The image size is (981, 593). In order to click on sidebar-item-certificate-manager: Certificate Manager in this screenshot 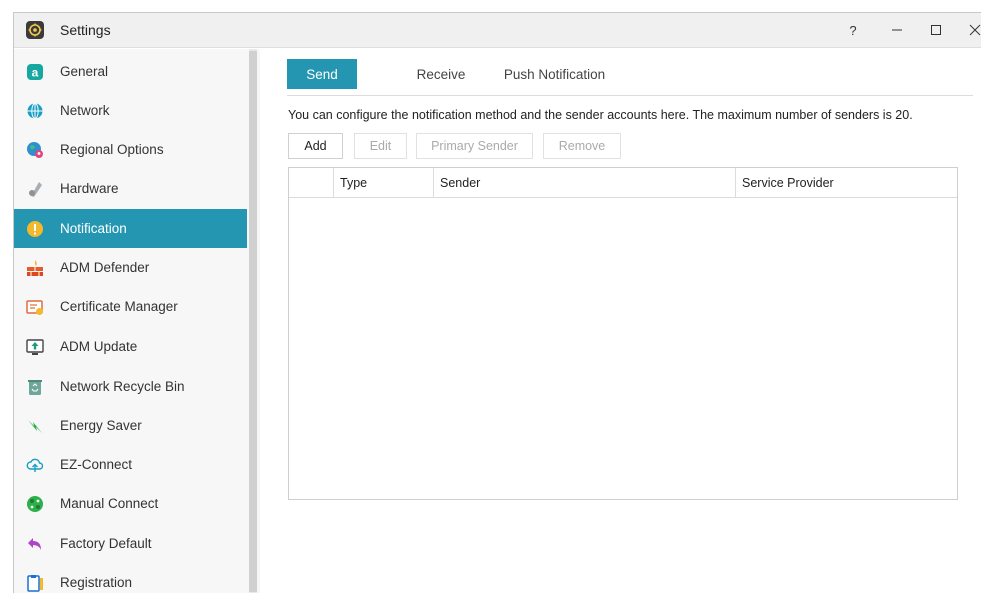, I will do `click(130, 306)`.